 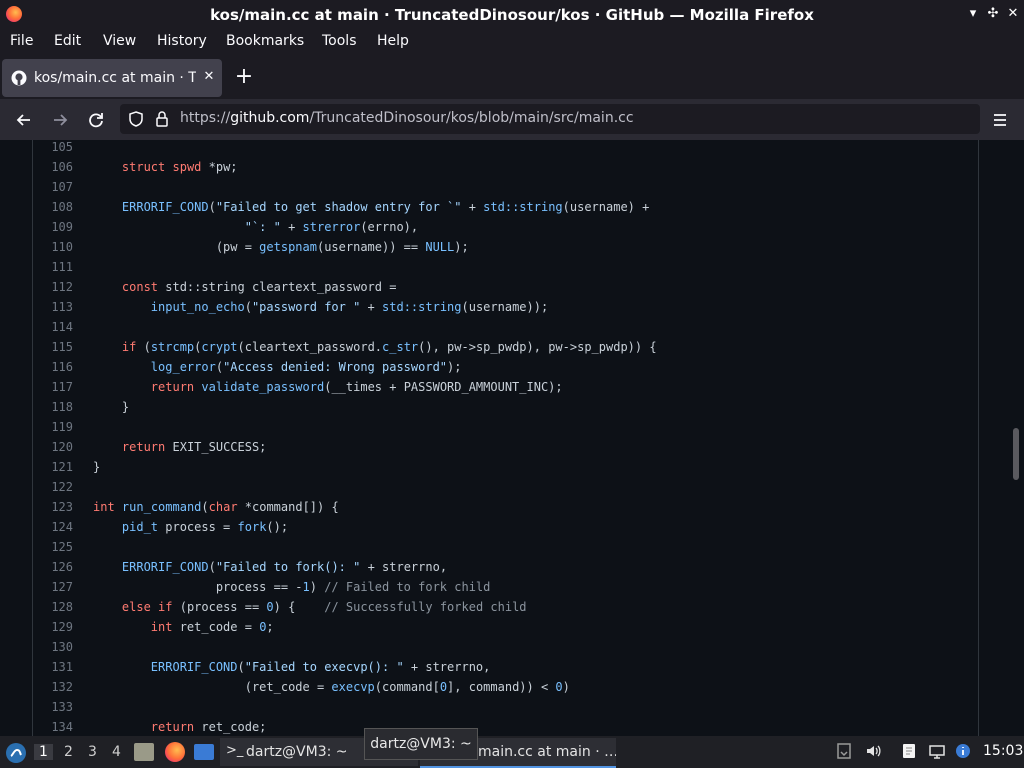 I want to click on app-menu-icon, so click(x=1000, y=120).